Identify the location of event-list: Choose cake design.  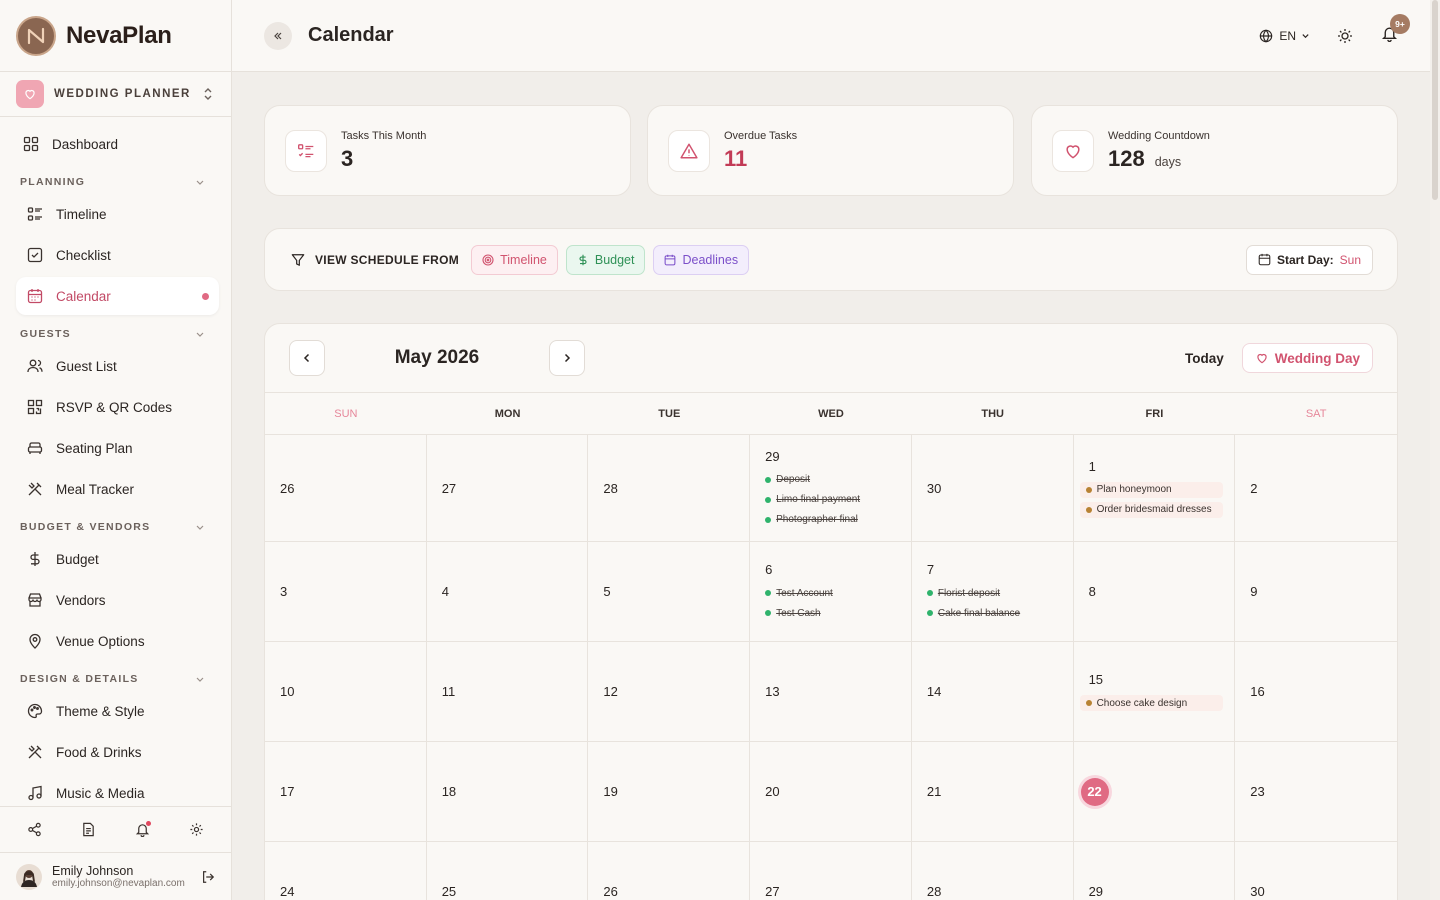
(1157, 703).